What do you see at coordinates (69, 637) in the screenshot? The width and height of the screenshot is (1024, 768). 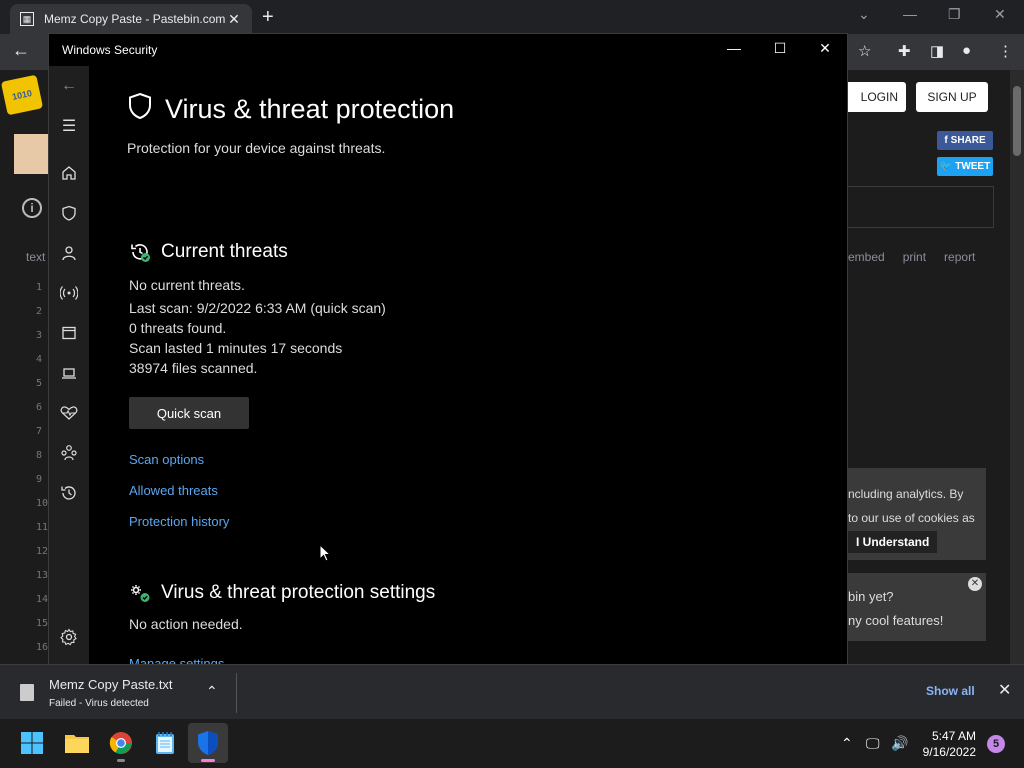 I see `settings-gear-icon` at bounding box center [69, 637].